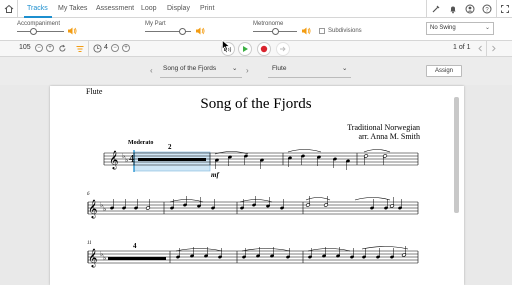 Image resolution: width=512 pixels, height=285 pixels. Describe the element at coordinates (80, 49) in the screenshot. I see `filter-icon` at that location.